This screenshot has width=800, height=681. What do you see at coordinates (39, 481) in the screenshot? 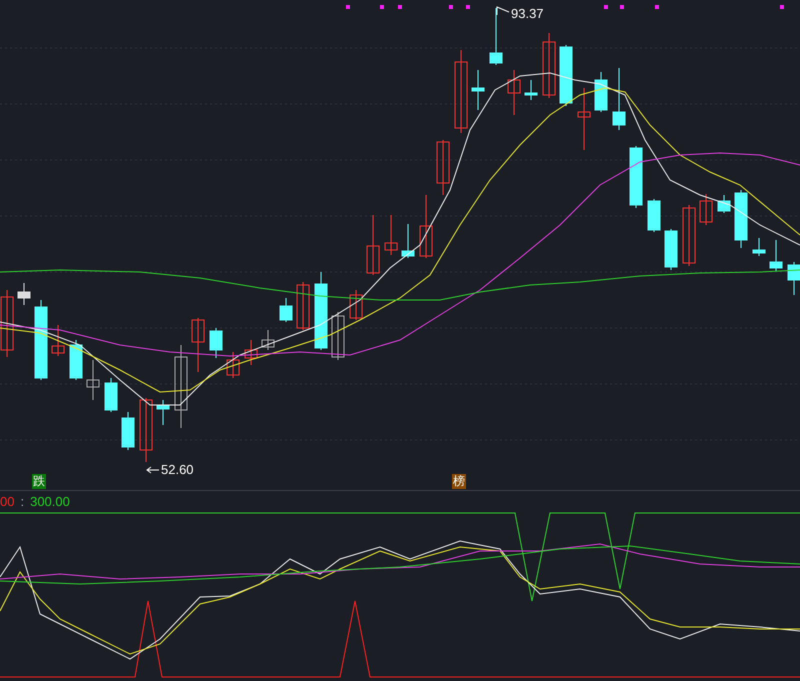
I see `signal-tag: 跌` at bounding box center [39, 481].